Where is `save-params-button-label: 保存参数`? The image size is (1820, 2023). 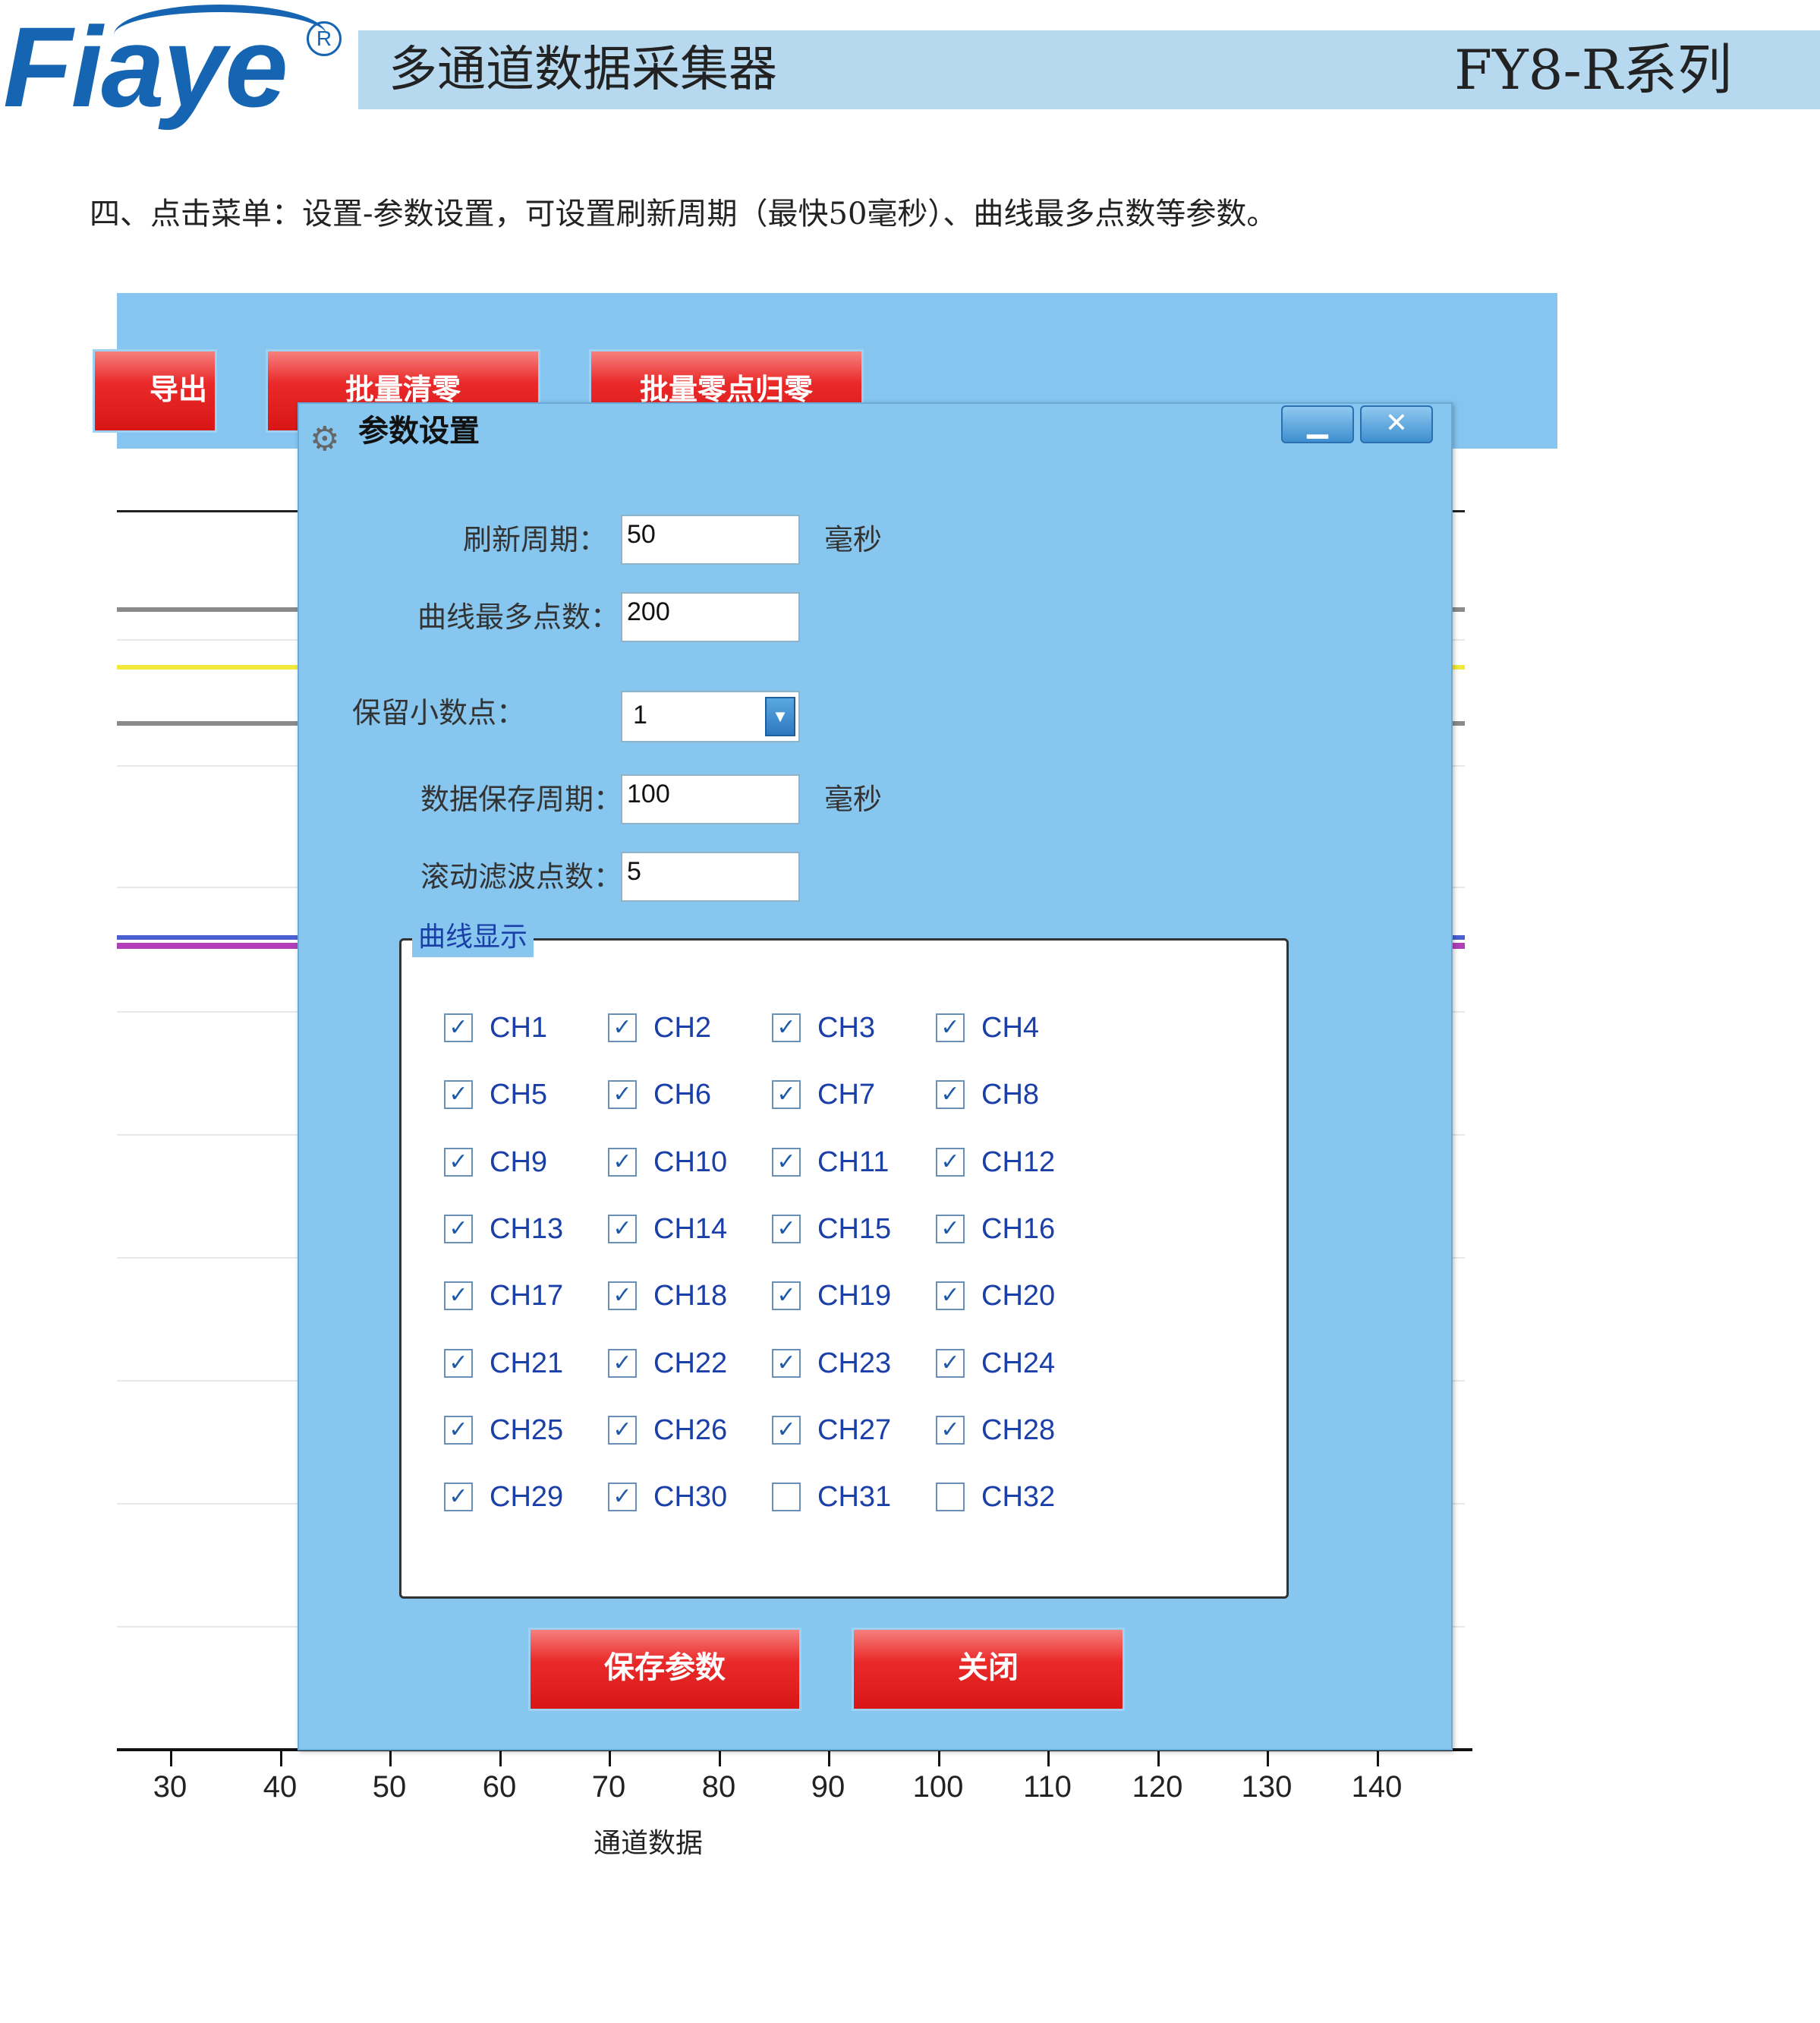 save-params-button-label: 保存参数 is located at coordinates (665, 1667).